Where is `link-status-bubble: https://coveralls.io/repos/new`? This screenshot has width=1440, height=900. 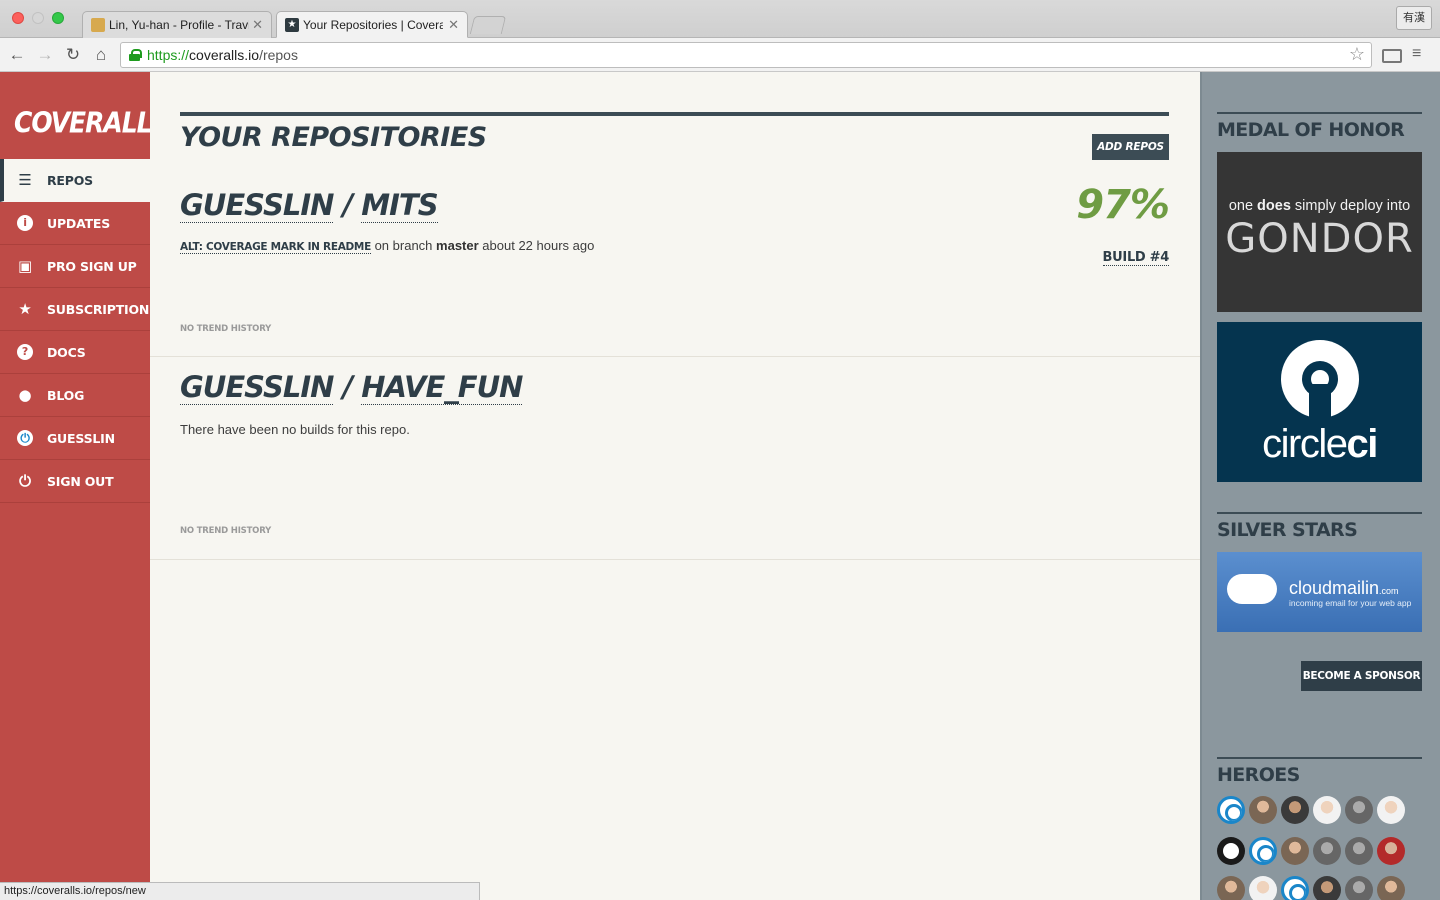
link-status-bubble: https://coveralls.io/repos/new is located at coordinates (240, 891).